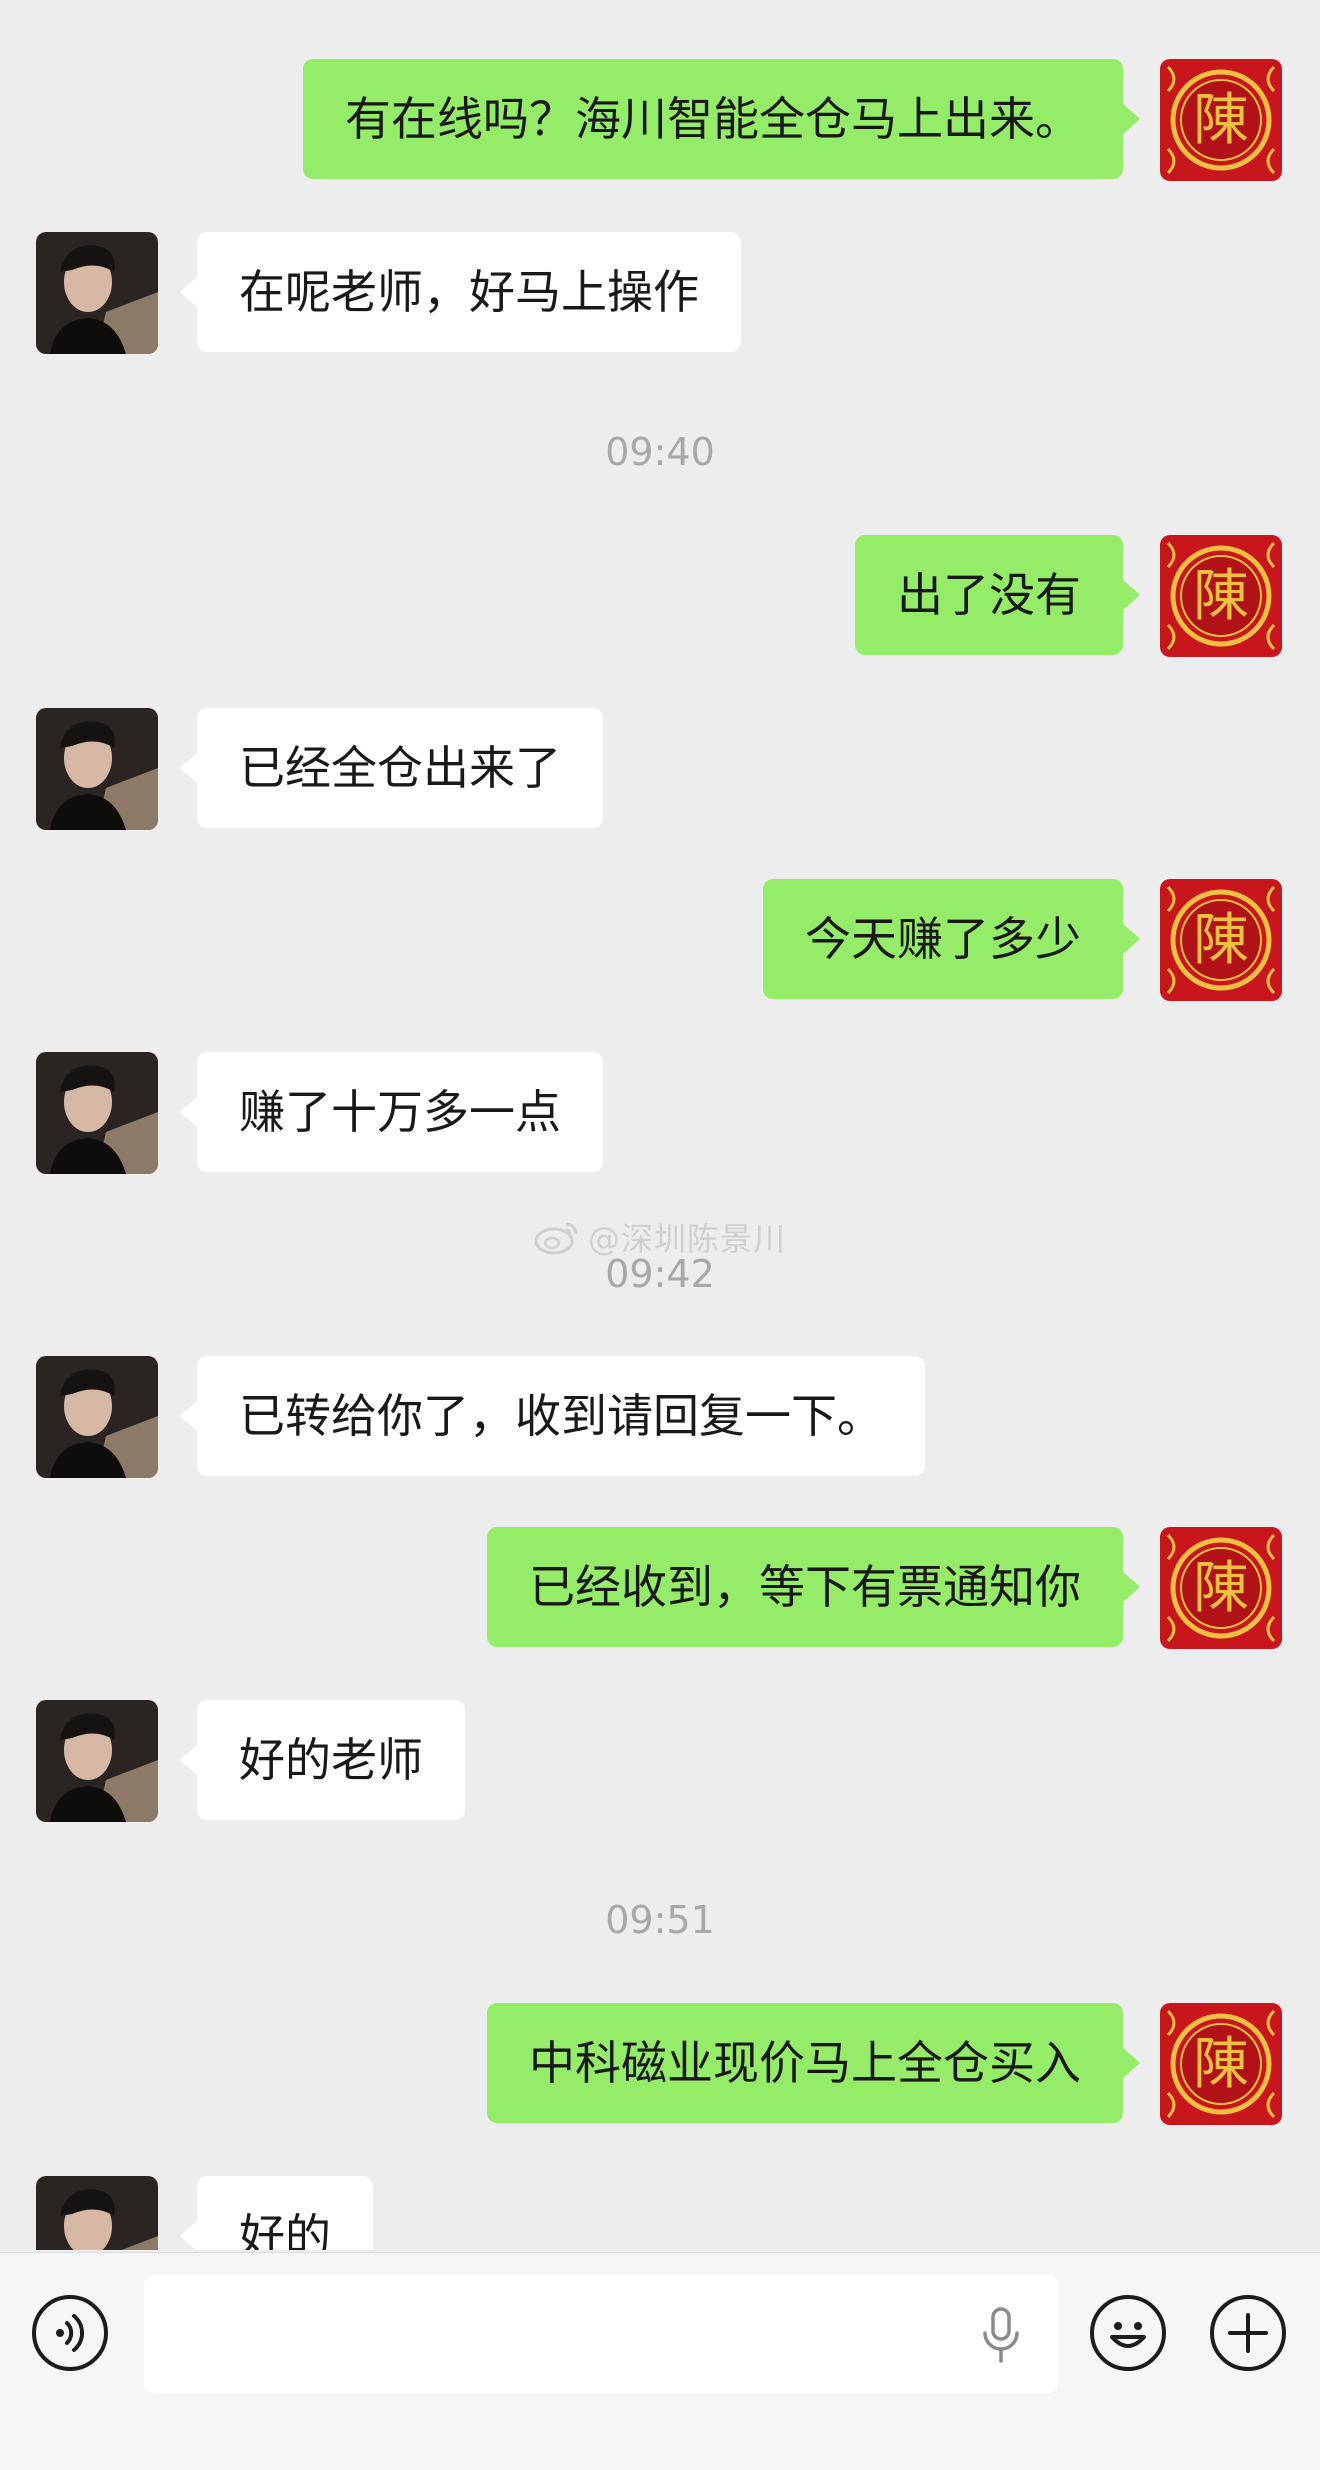  I want to click on message-row: 好的老师, so click(660, 1761).